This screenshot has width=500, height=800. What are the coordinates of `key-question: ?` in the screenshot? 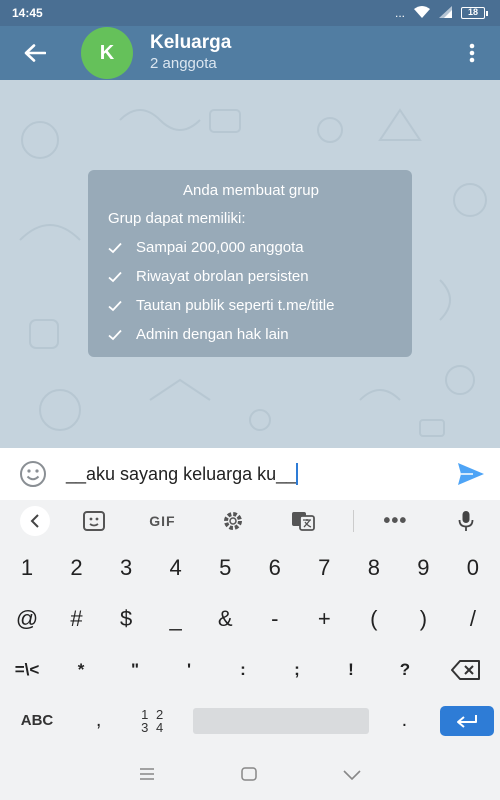 It's located at (405, 670).